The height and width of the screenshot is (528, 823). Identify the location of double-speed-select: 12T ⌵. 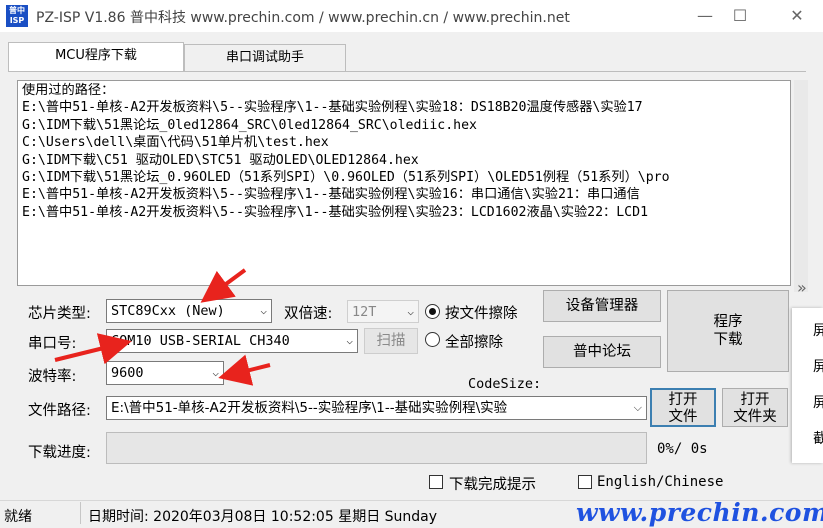
(383, 311).